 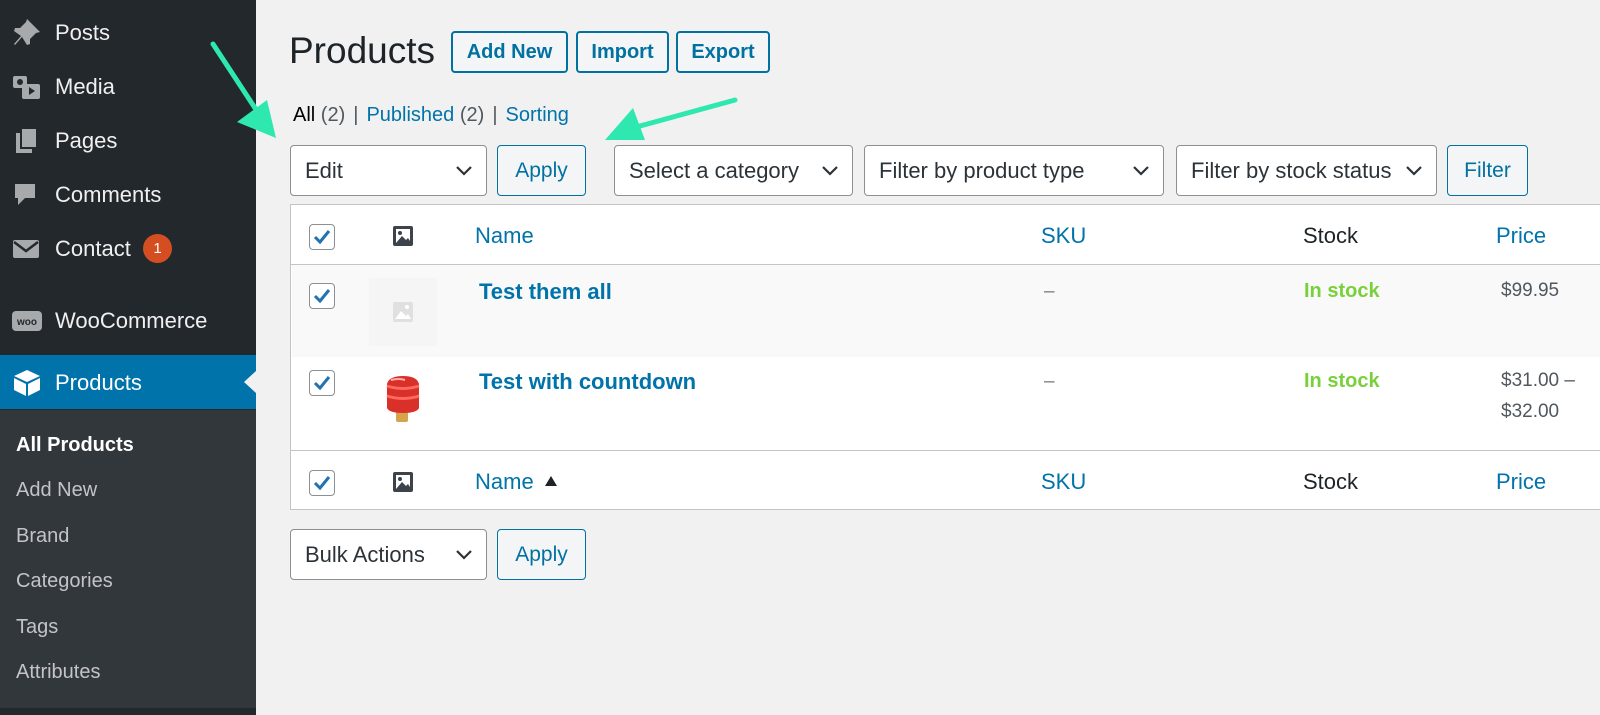 What do you see at coordinates (365, 554) in the screenshot?
I see `bulk-action-value: Bulk Actions` at bounding box center [365, 554].